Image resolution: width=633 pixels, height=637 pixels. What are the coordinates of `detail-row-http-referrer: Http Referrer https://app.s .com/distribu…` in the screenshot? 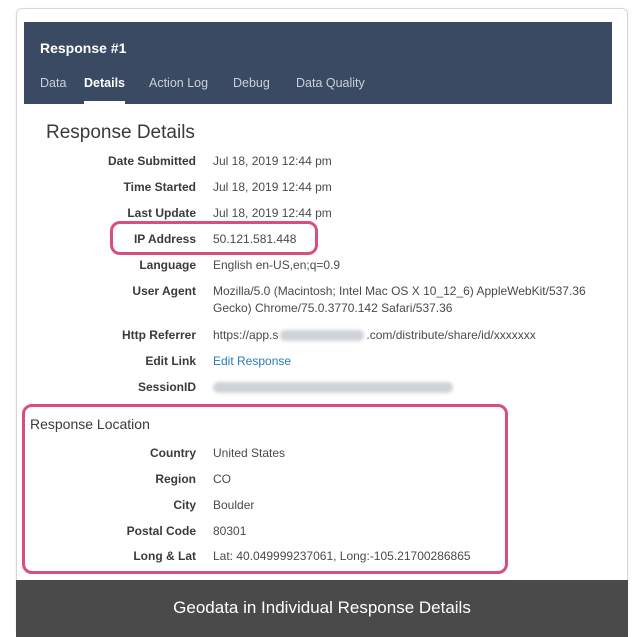 It's located at (316, 337).